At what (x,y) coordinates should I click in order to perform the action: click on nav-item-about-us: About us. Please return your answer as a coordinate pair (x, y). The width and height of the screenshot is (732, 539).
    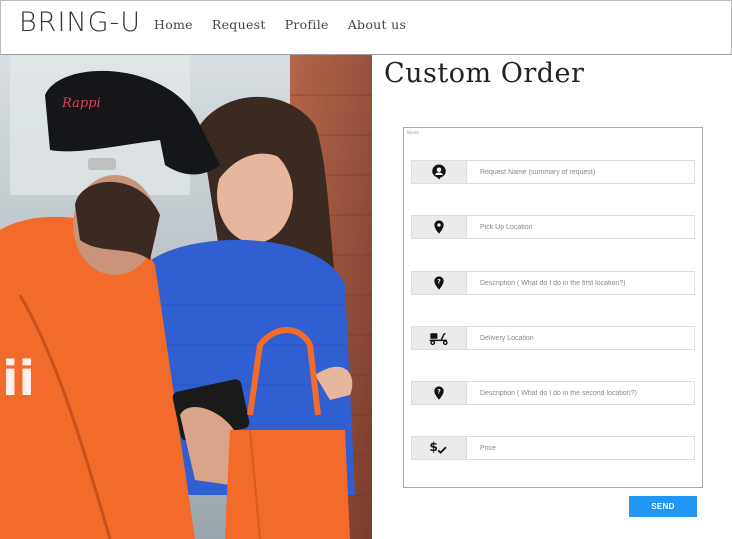
    Looking at the image, I should click on (377, 24).